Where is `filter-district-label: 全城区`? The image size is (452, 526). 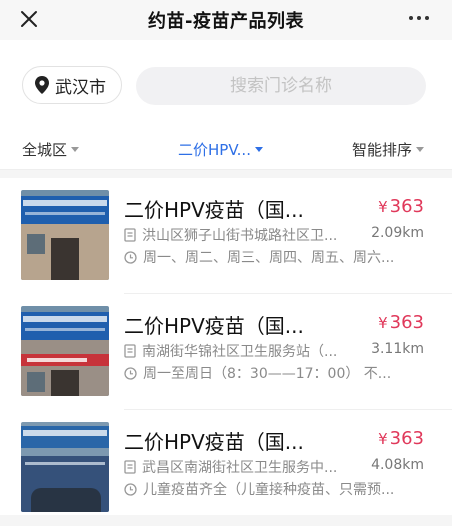 filter-district-label: 全城区 is located at coordinates (45, 150).